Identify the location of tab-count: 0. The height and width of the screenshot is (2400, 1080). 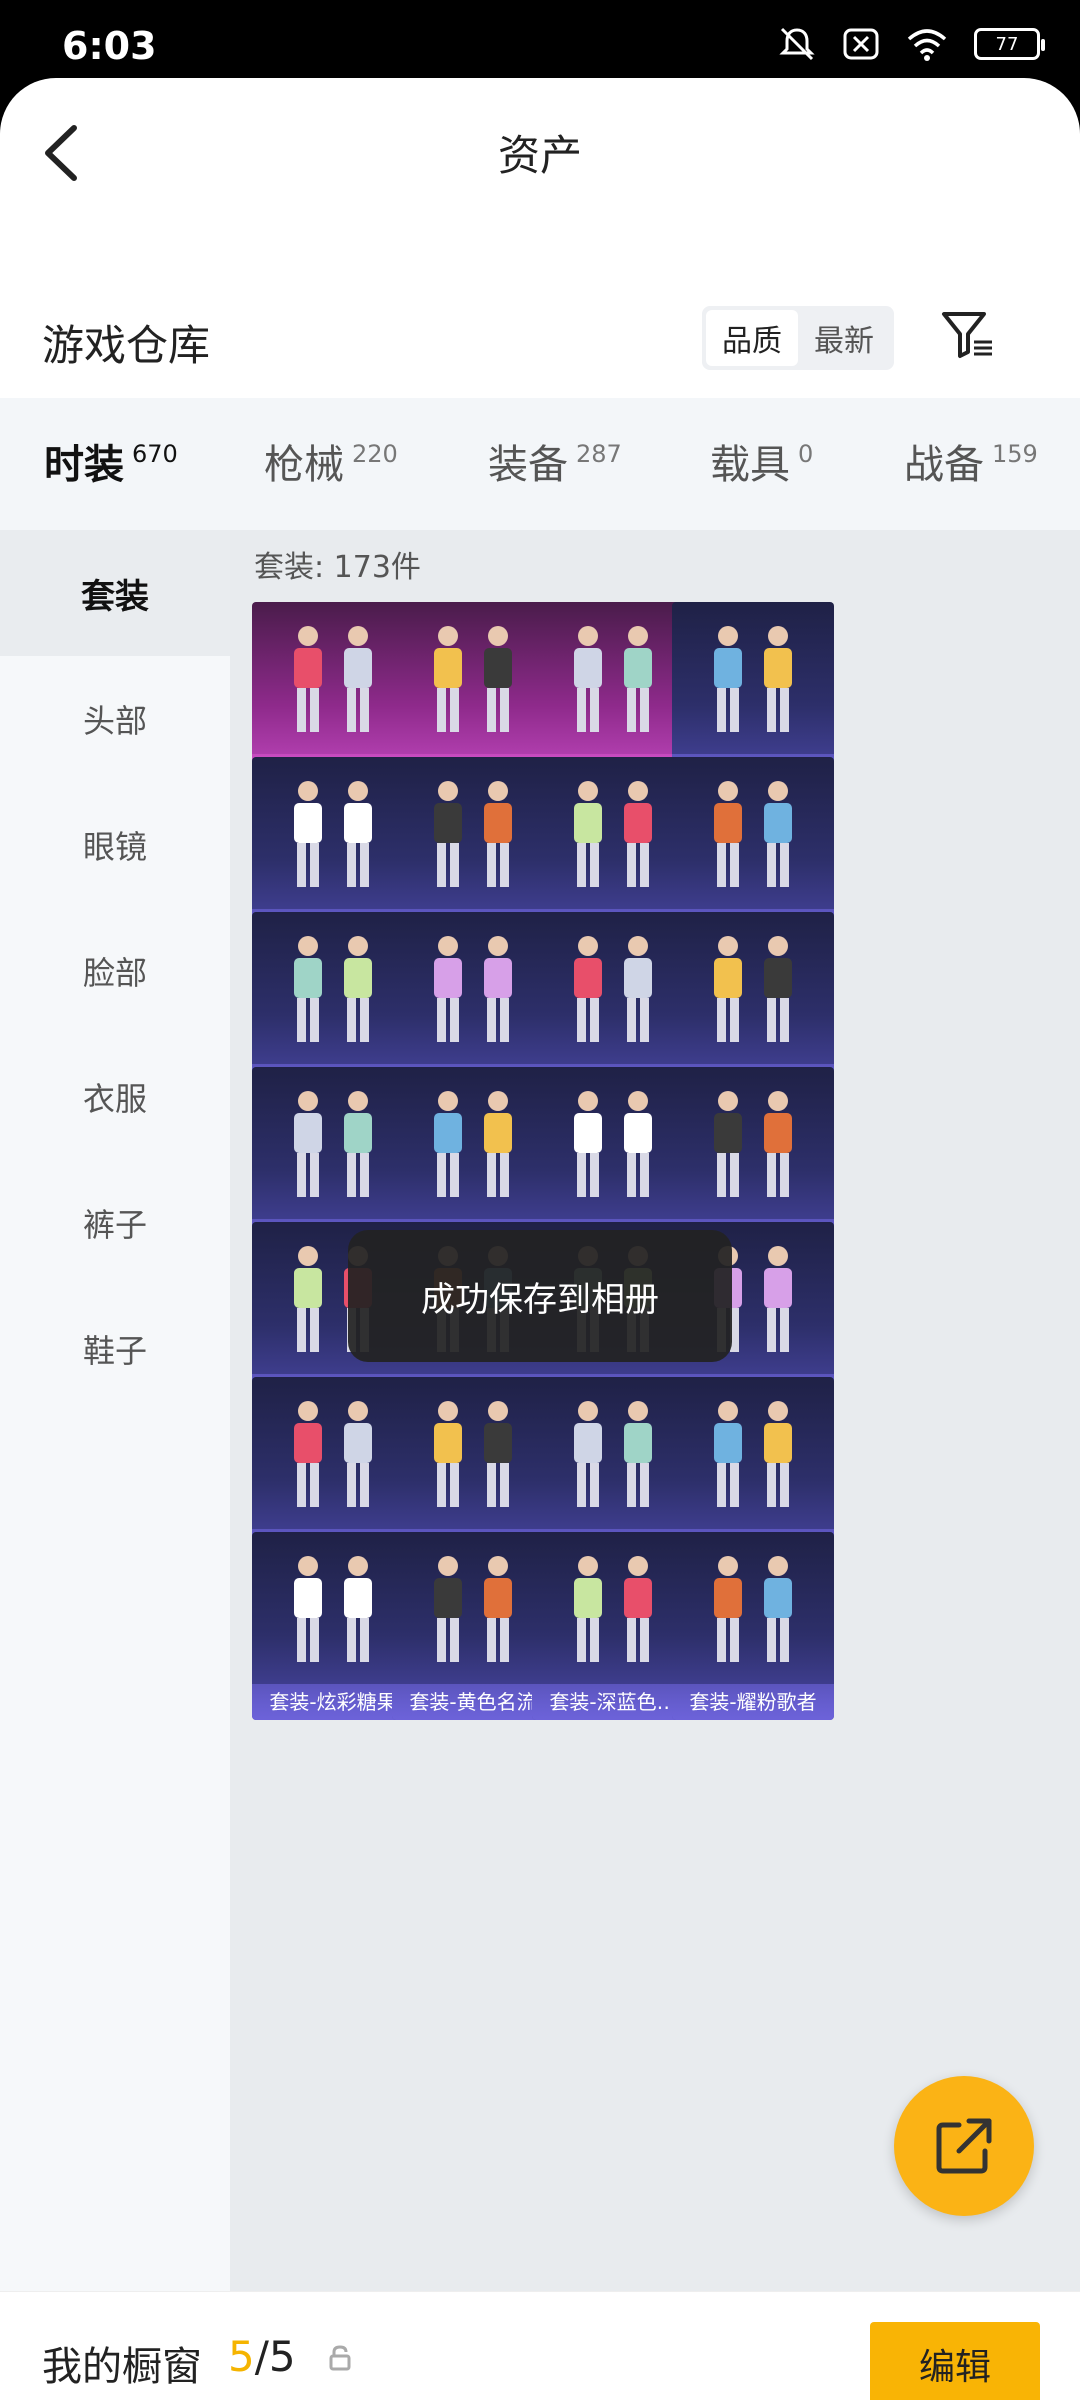
(806, 454).